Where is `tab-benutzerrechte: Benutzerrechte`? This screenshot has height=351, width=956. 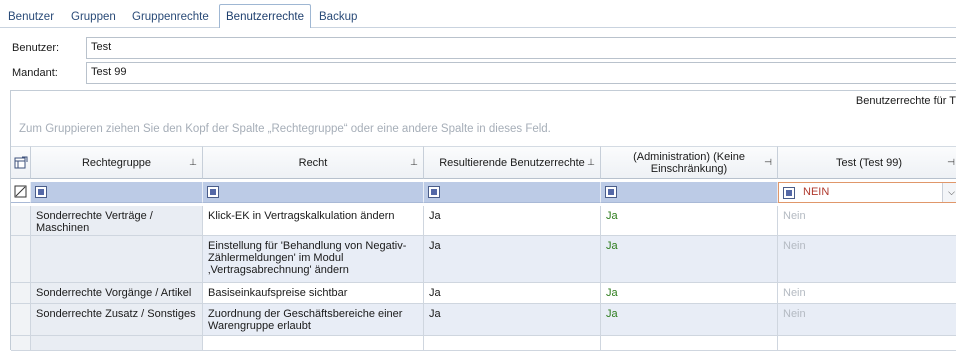 tab-benutzerrechte: Benutzerrechte is located at coordinates (265, 16).